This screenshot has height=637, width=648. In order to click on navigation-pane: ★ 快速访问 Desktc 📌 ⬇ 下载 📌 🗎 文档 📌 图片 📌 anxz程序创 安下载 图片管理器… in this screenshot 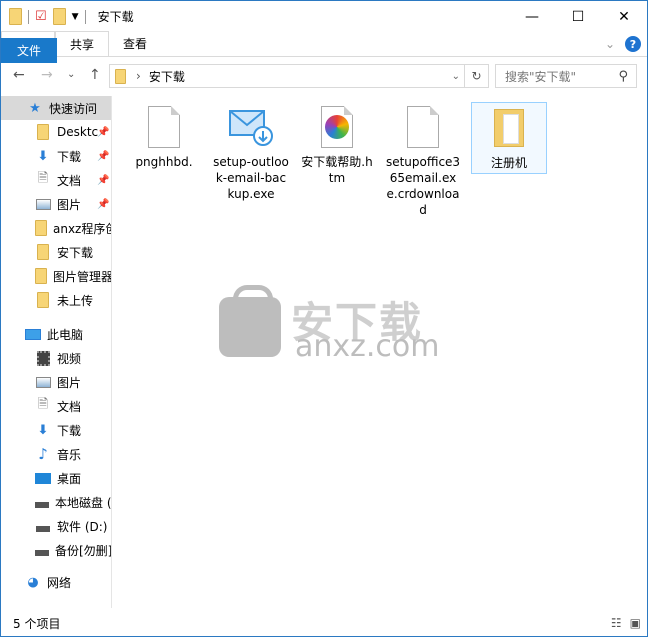, I will do `click(56, 352)`.